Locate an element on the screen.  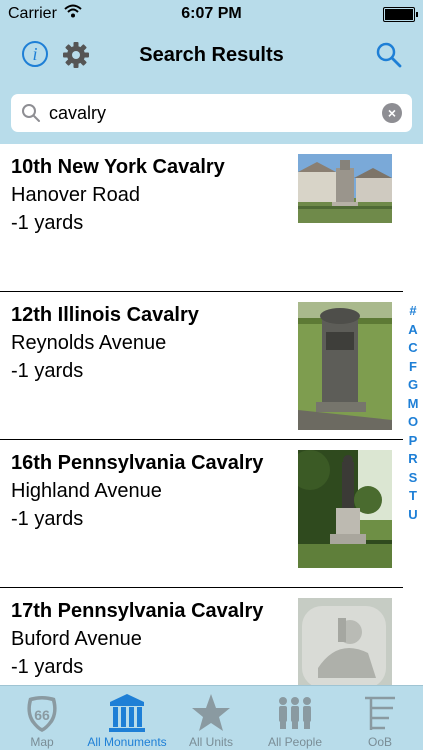
search-bar: × is located at coordinates (211, 113).